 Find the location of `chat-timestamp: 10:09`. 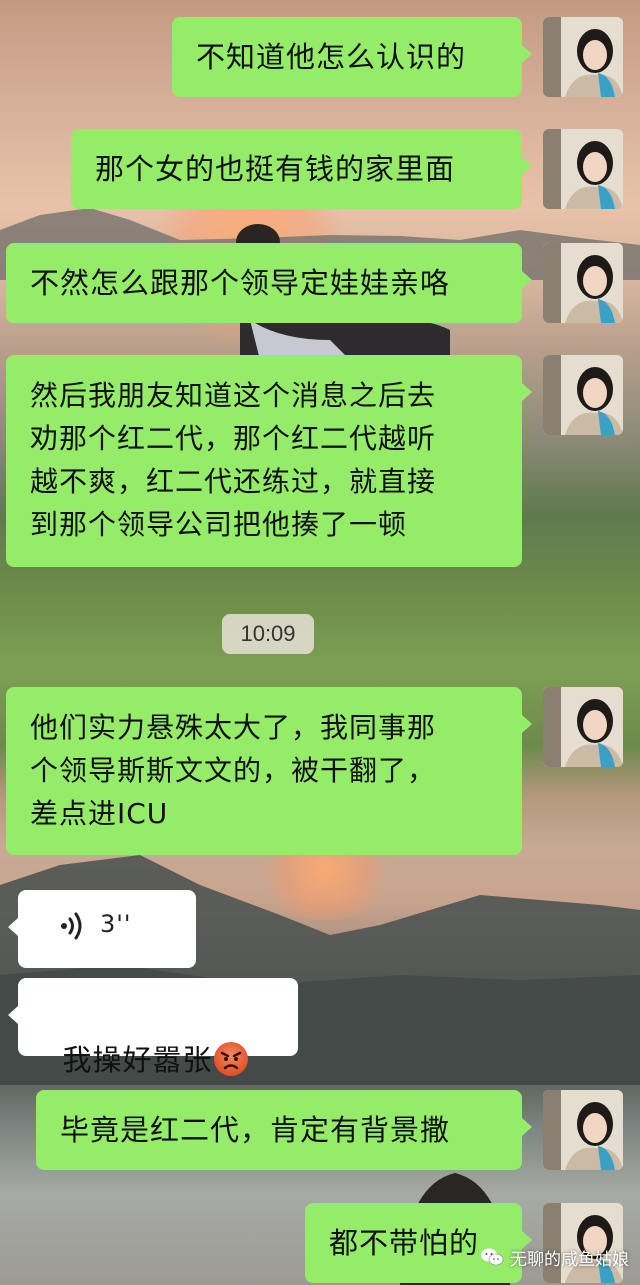

chat-timestamp: 10:09 is located at coordinates (268, 634).